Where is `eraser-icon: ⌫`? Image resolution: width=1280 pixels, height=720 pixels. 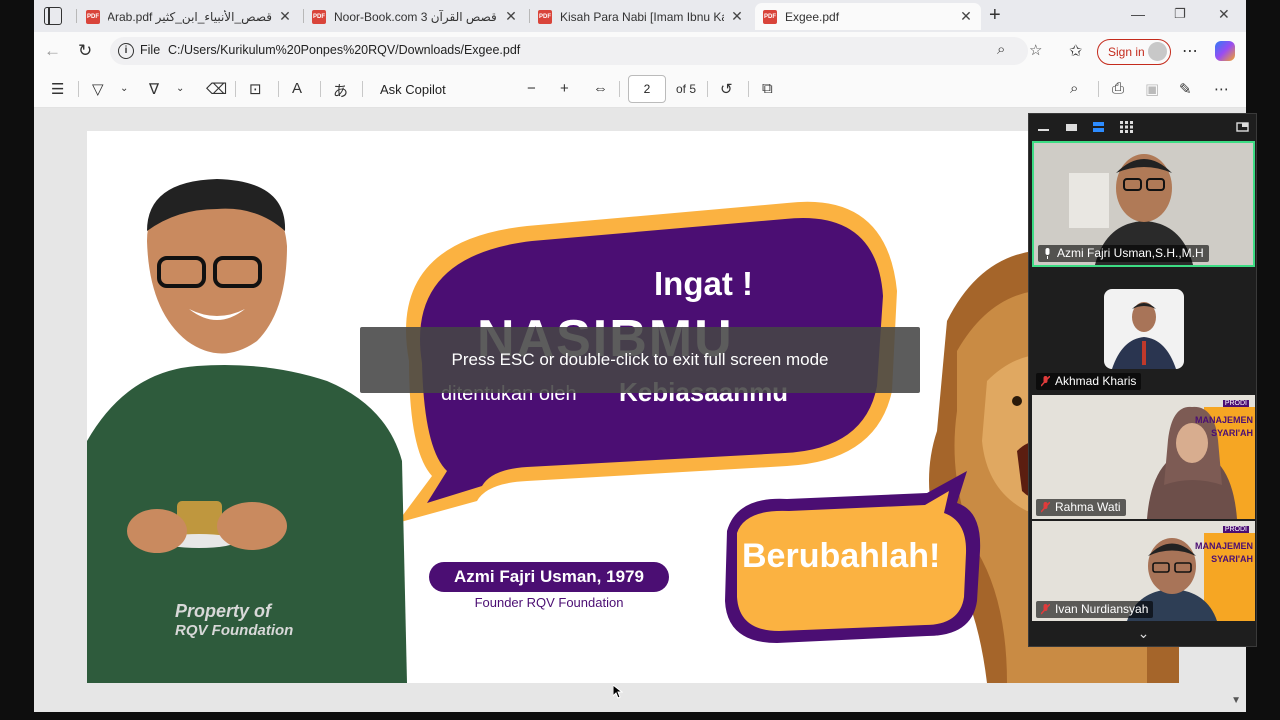
eraser-icon: ⌫ is located at coordinates (216, 89).